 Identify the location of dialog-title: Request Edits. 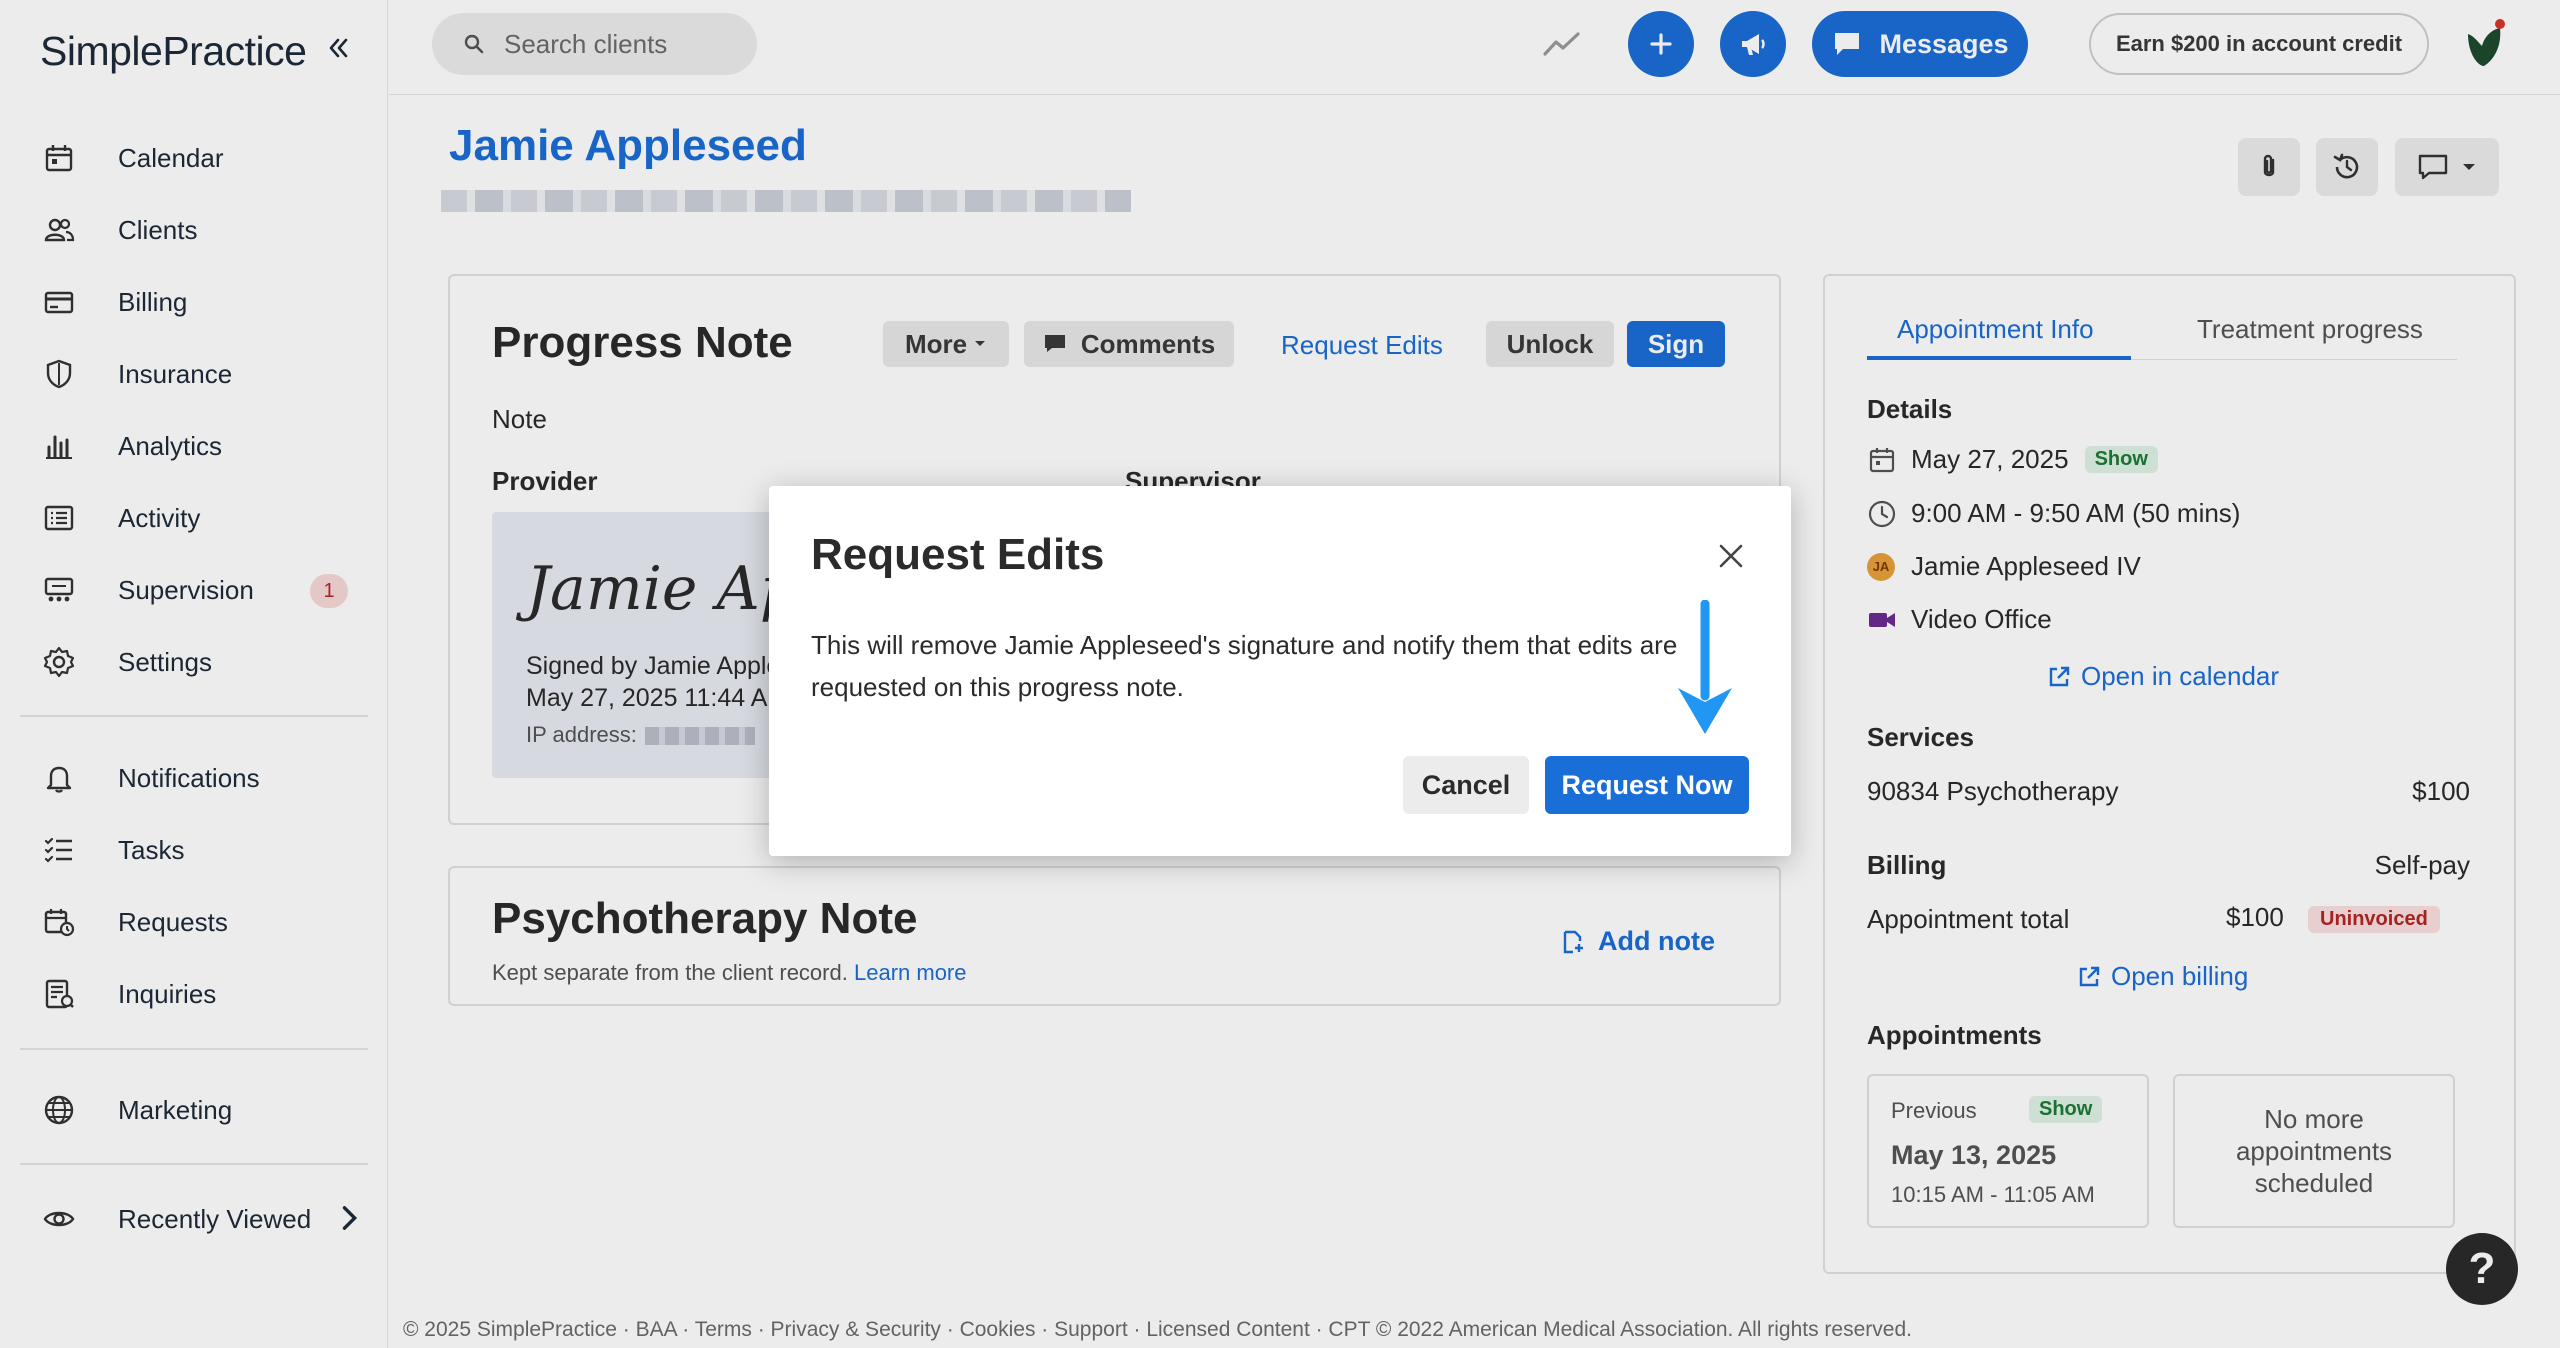
(958, 554).